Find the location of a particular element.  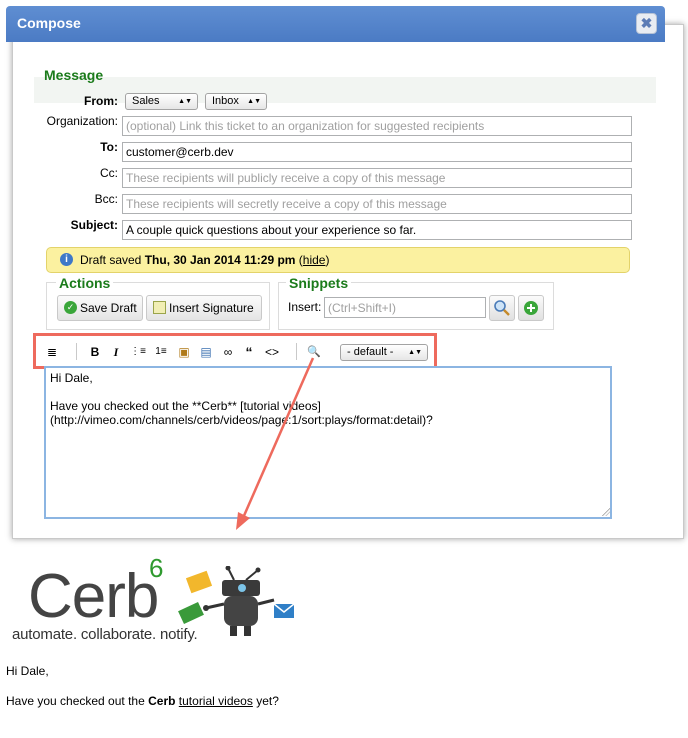

cerb-robot-mascot-icon is located at coordinates (236, 601).